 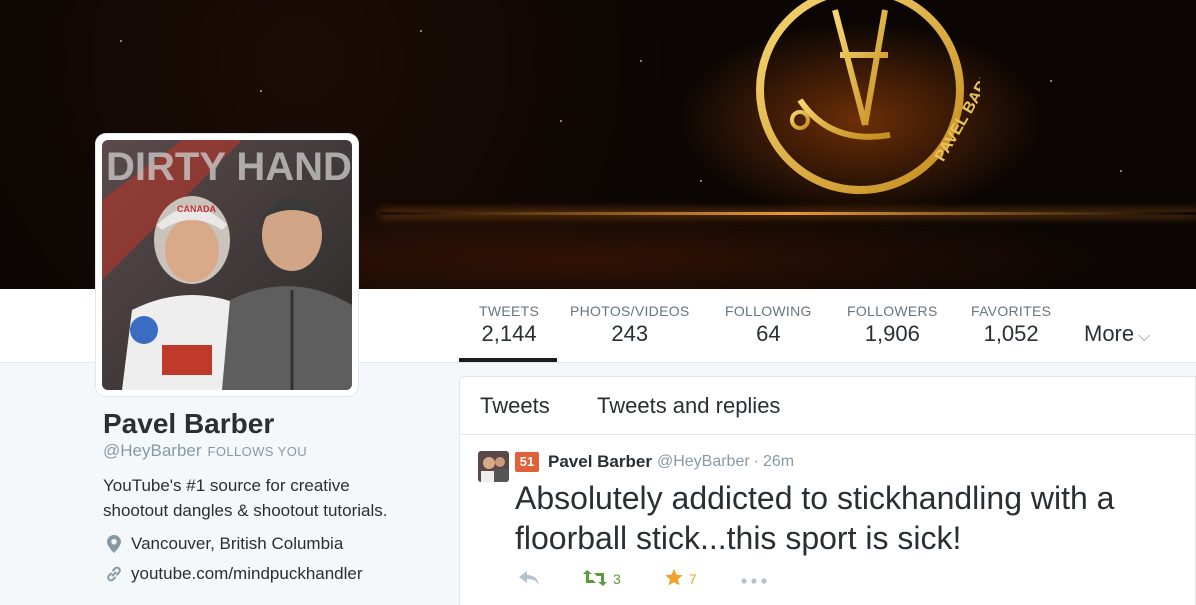 I want to click on retweet-button: 3, so click(x=602, y=579).